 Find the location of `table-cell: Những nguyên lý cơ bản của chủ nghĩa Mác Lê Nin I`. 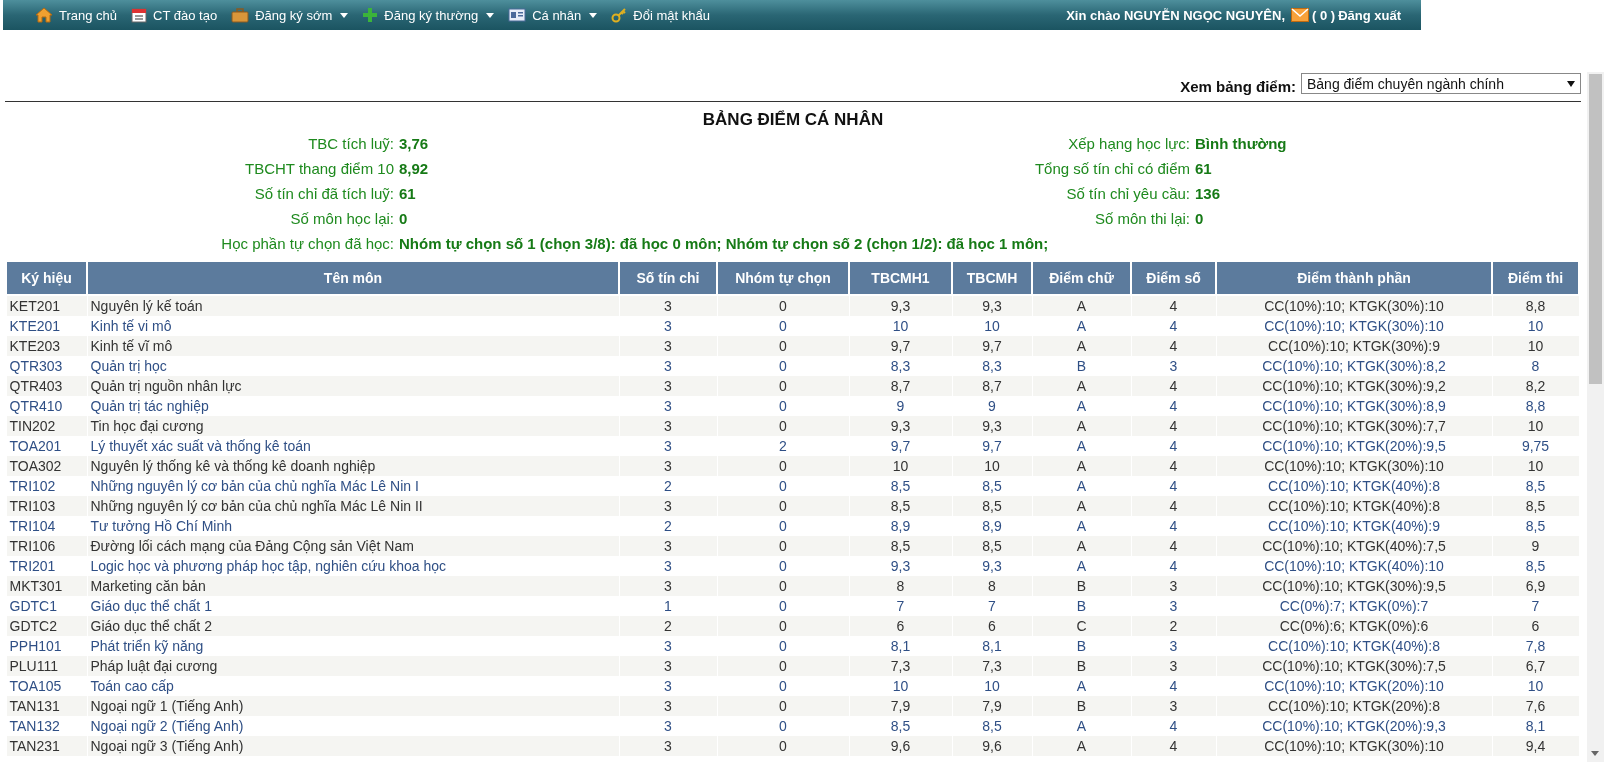

table-cell: Những nguyên lý cơ bản của chủ nghĩa Mác Lê Nin I is located at coordinates (353, 486).